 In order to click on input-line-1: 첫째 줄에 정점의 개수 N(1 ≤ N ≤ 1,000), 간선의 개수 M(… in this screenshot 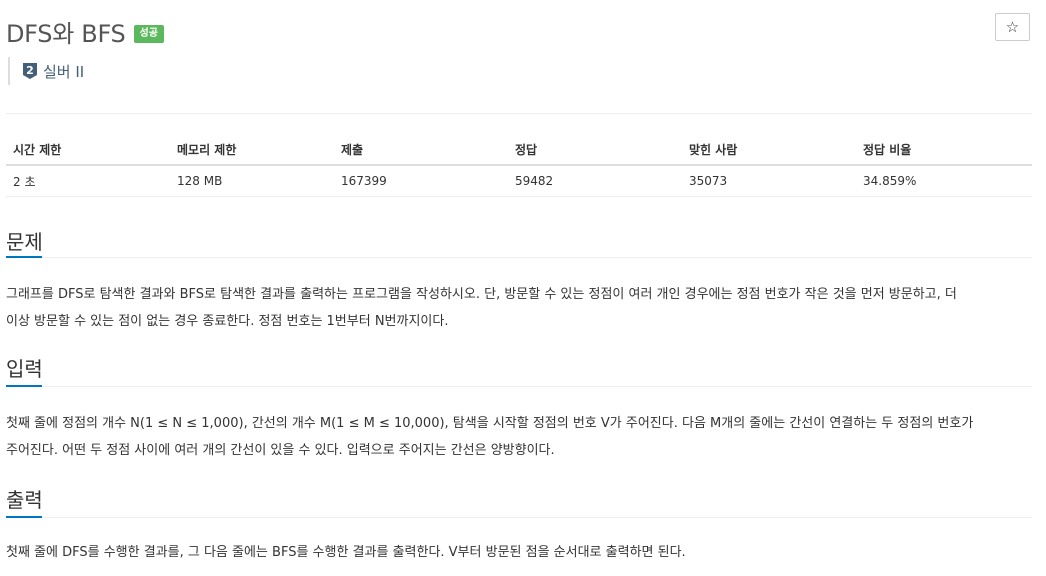, I will do `click(490, 423)`.